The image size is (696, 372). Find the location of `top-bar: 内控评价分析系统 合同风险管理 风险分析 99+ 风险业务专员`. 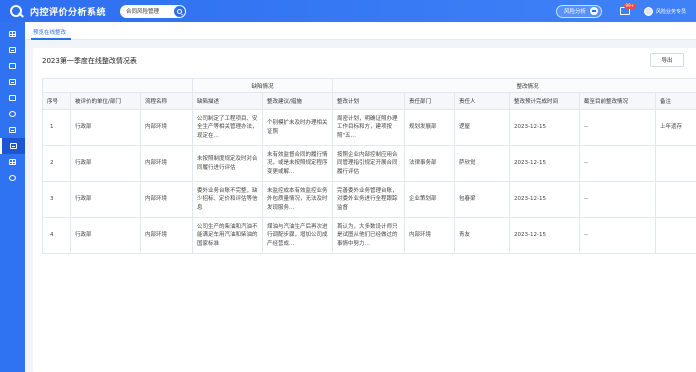

top-bar: 内控评价分析系统 合同风险管理 风险分析 99+ 风险业务专员 is located at coordinates (348, 11).